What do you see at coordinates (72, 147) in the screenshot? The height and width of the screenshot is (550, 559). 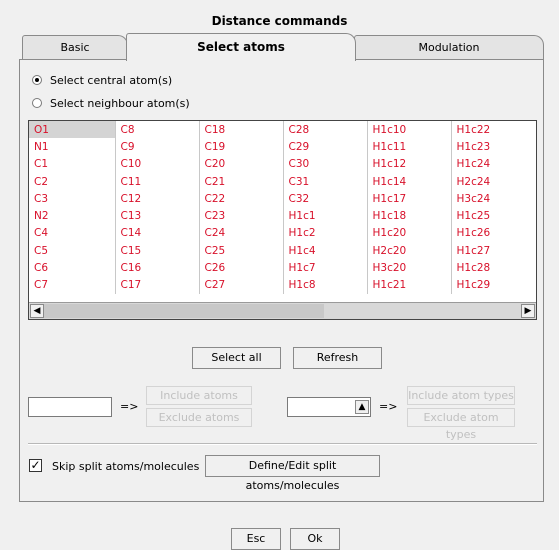 I see `atom-cell: N1` at bounding box center [72, 147].